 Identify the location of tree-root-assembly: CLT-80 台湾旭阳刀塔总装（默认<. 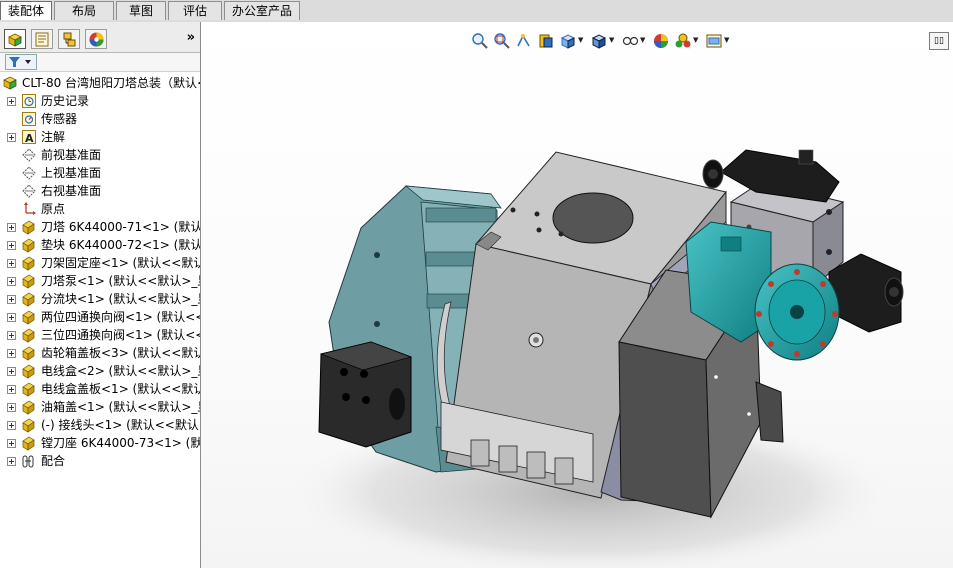
(100, 83).